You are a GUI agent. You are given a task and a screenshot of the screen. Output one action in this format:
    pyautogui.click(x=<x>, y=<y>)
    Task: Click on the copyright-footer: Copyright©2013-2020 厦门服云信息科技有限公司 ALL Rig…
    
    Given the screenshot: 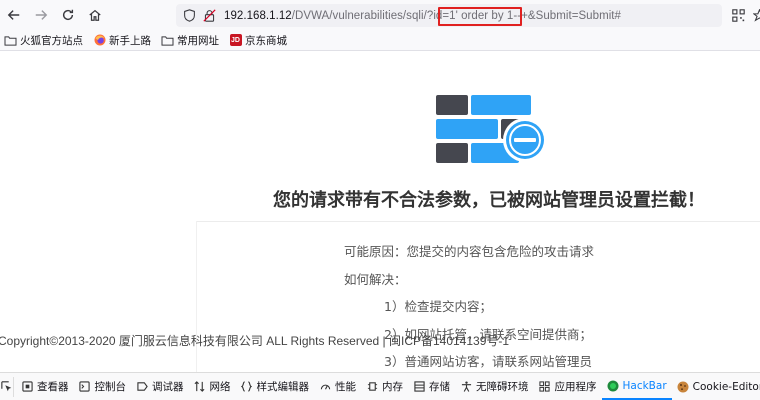 What is the action you would take?
    pyautogui.click(x=255, y=341)
    